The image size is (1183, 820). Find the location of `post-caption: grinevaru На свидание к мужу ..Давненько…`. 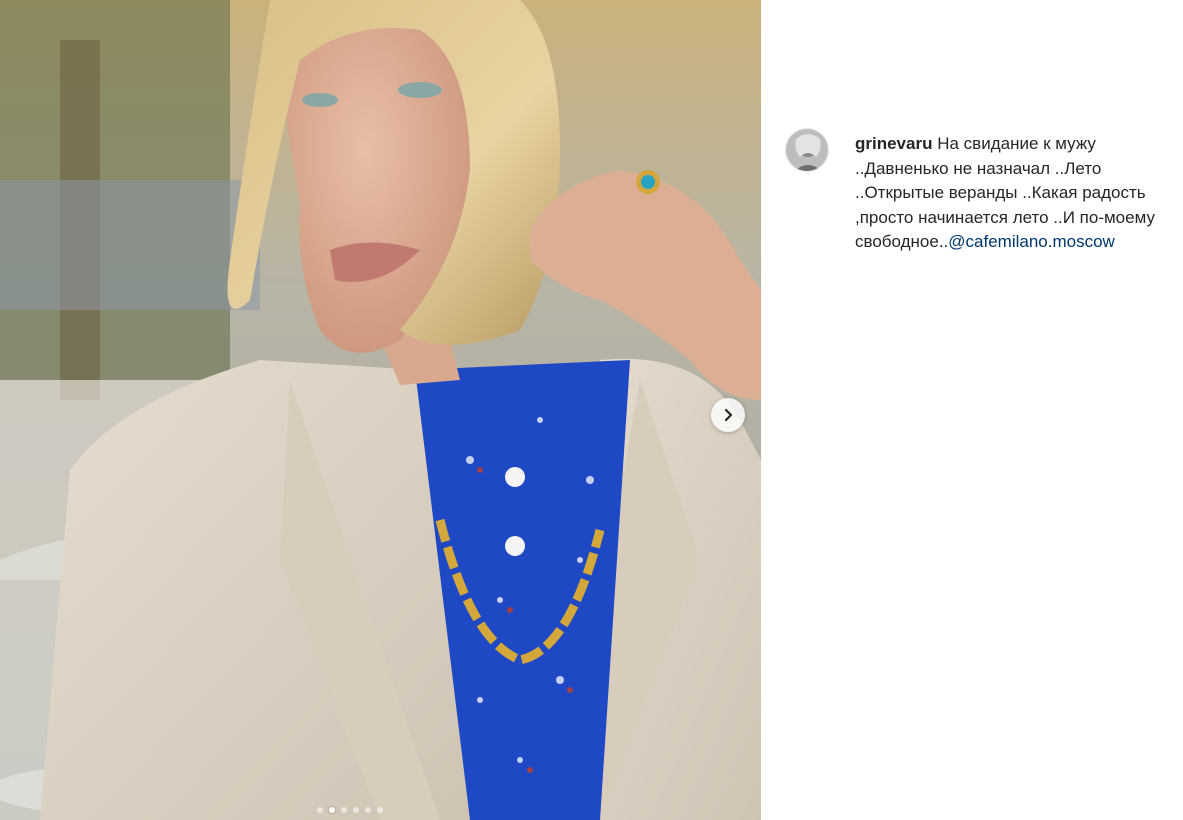

post-caption: grinevaru На свидание к мужу ..Давненько… is located at coordinates (1018, 193).